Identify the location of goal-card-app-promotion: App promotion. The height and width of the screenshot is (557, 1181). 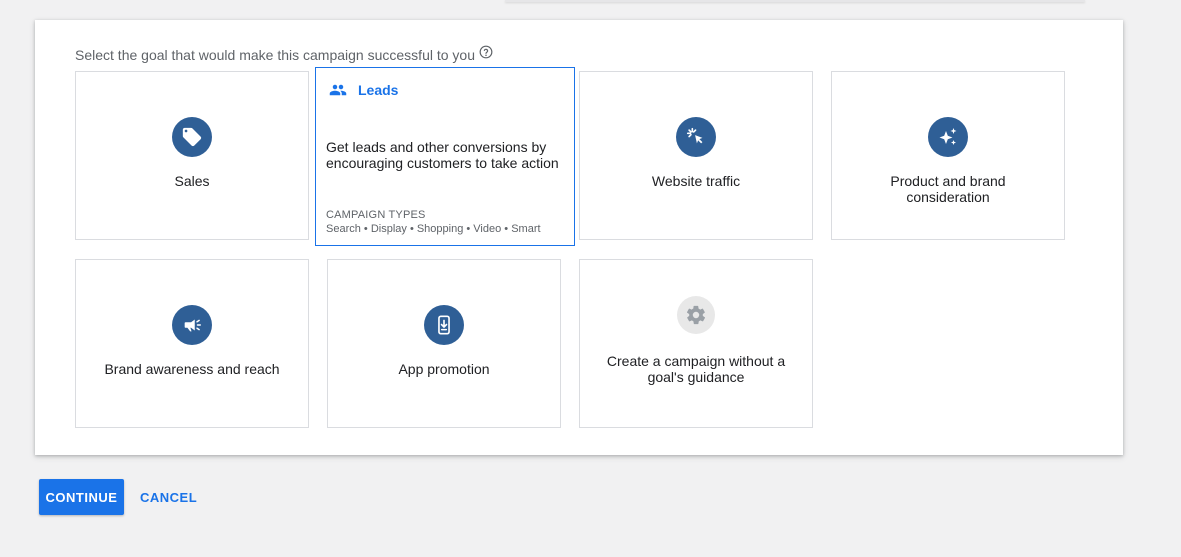
(444, 343).